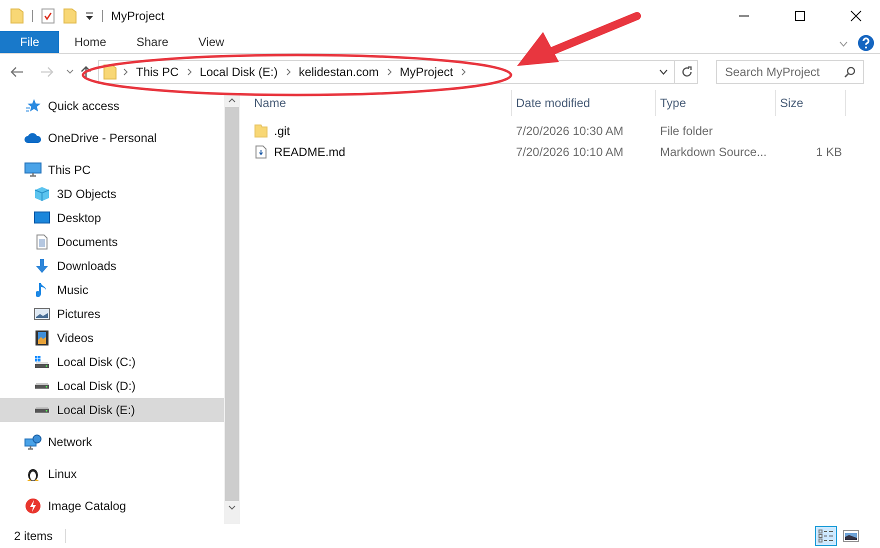 Image resolution: width=880 pixels, height=548 pixels. Describe the element at coordinates (48, 16) in the screenshot. I see `properties-icon` at that location.